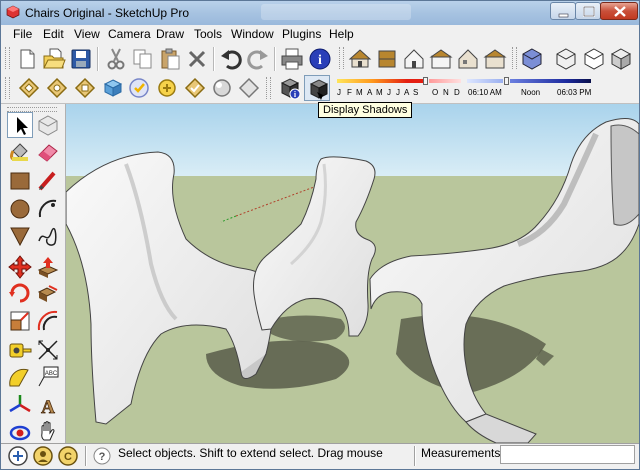 This screenshot has height=470, width=640. I want to click on shadow-time-track-start, so click(485, 81).